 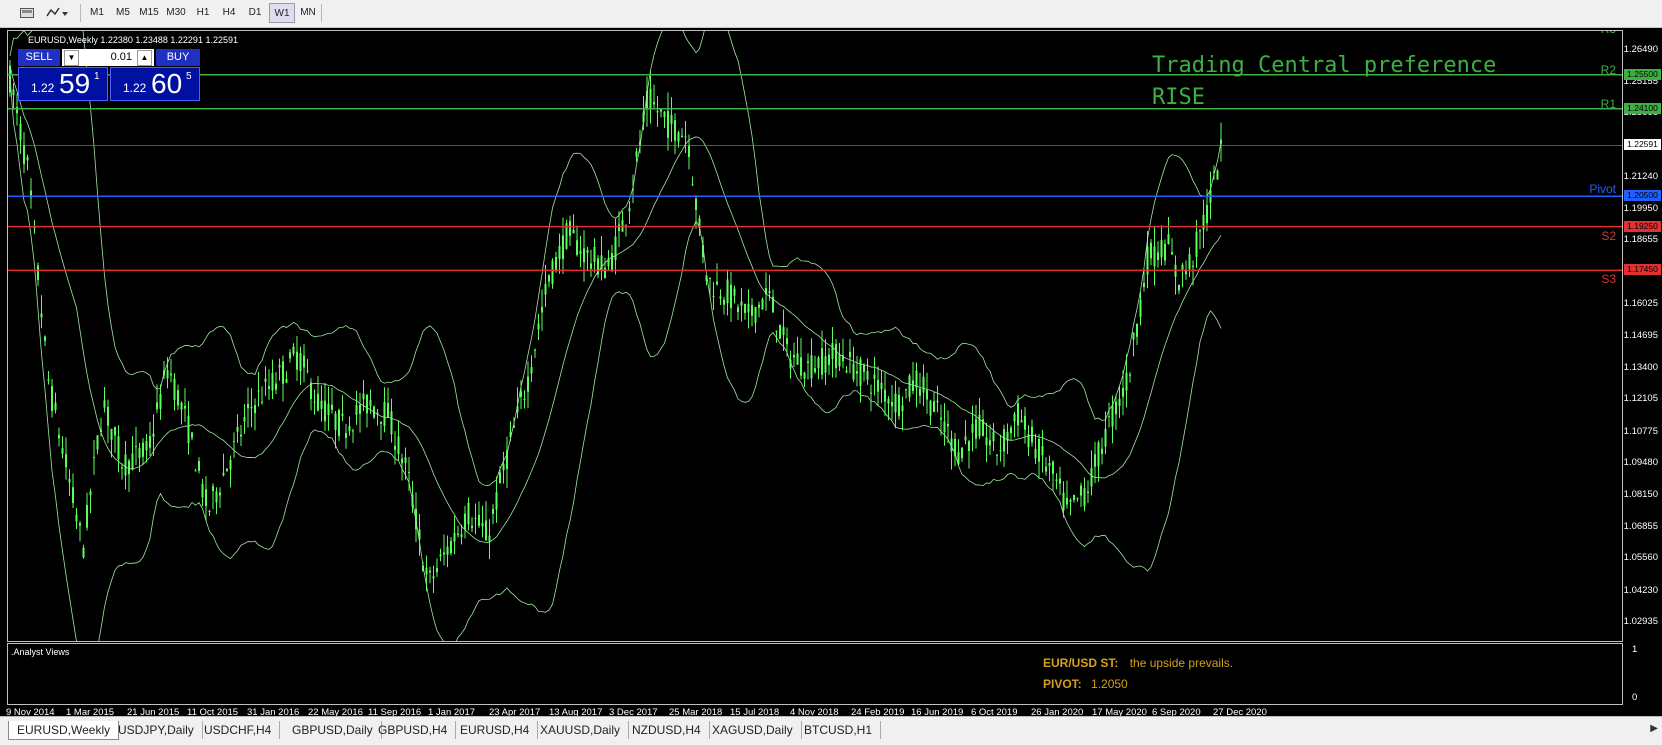 I want to click on tabs-scroll-right-icon: ▶, so click(x=1654, y=728).